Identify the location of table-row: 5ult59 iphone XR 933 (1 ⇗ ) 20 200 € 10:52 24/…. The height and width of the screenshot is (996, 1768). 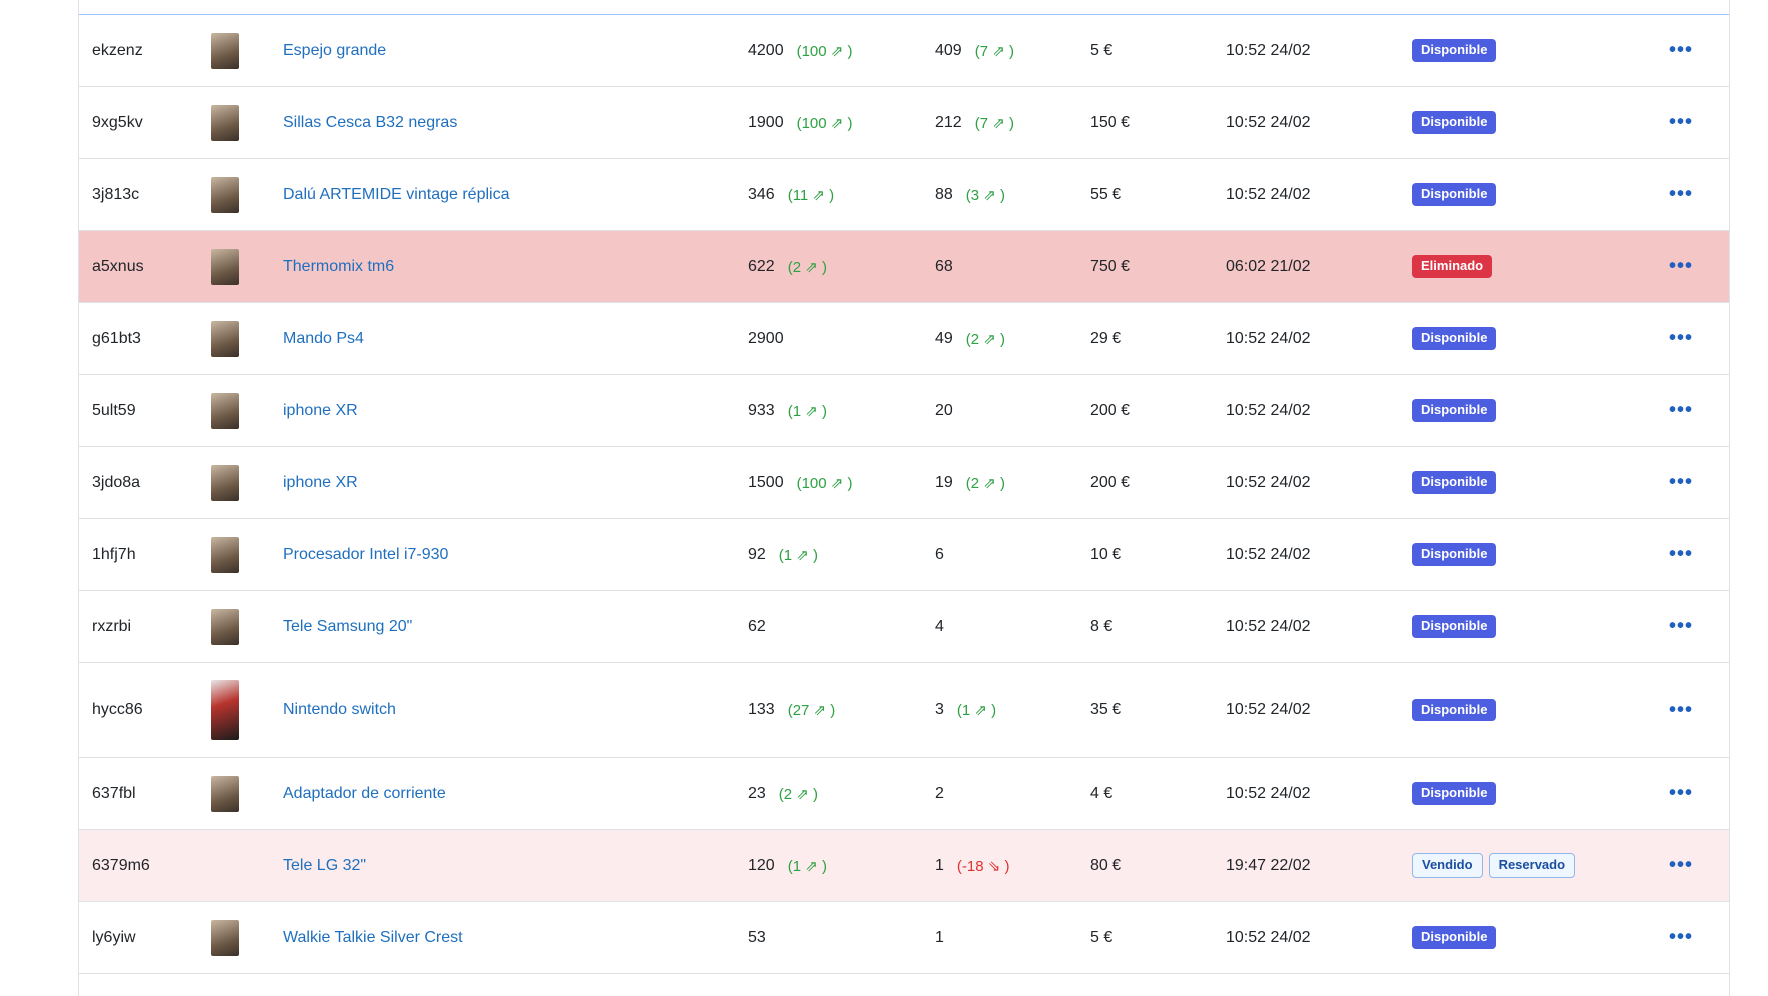
(904, 411).